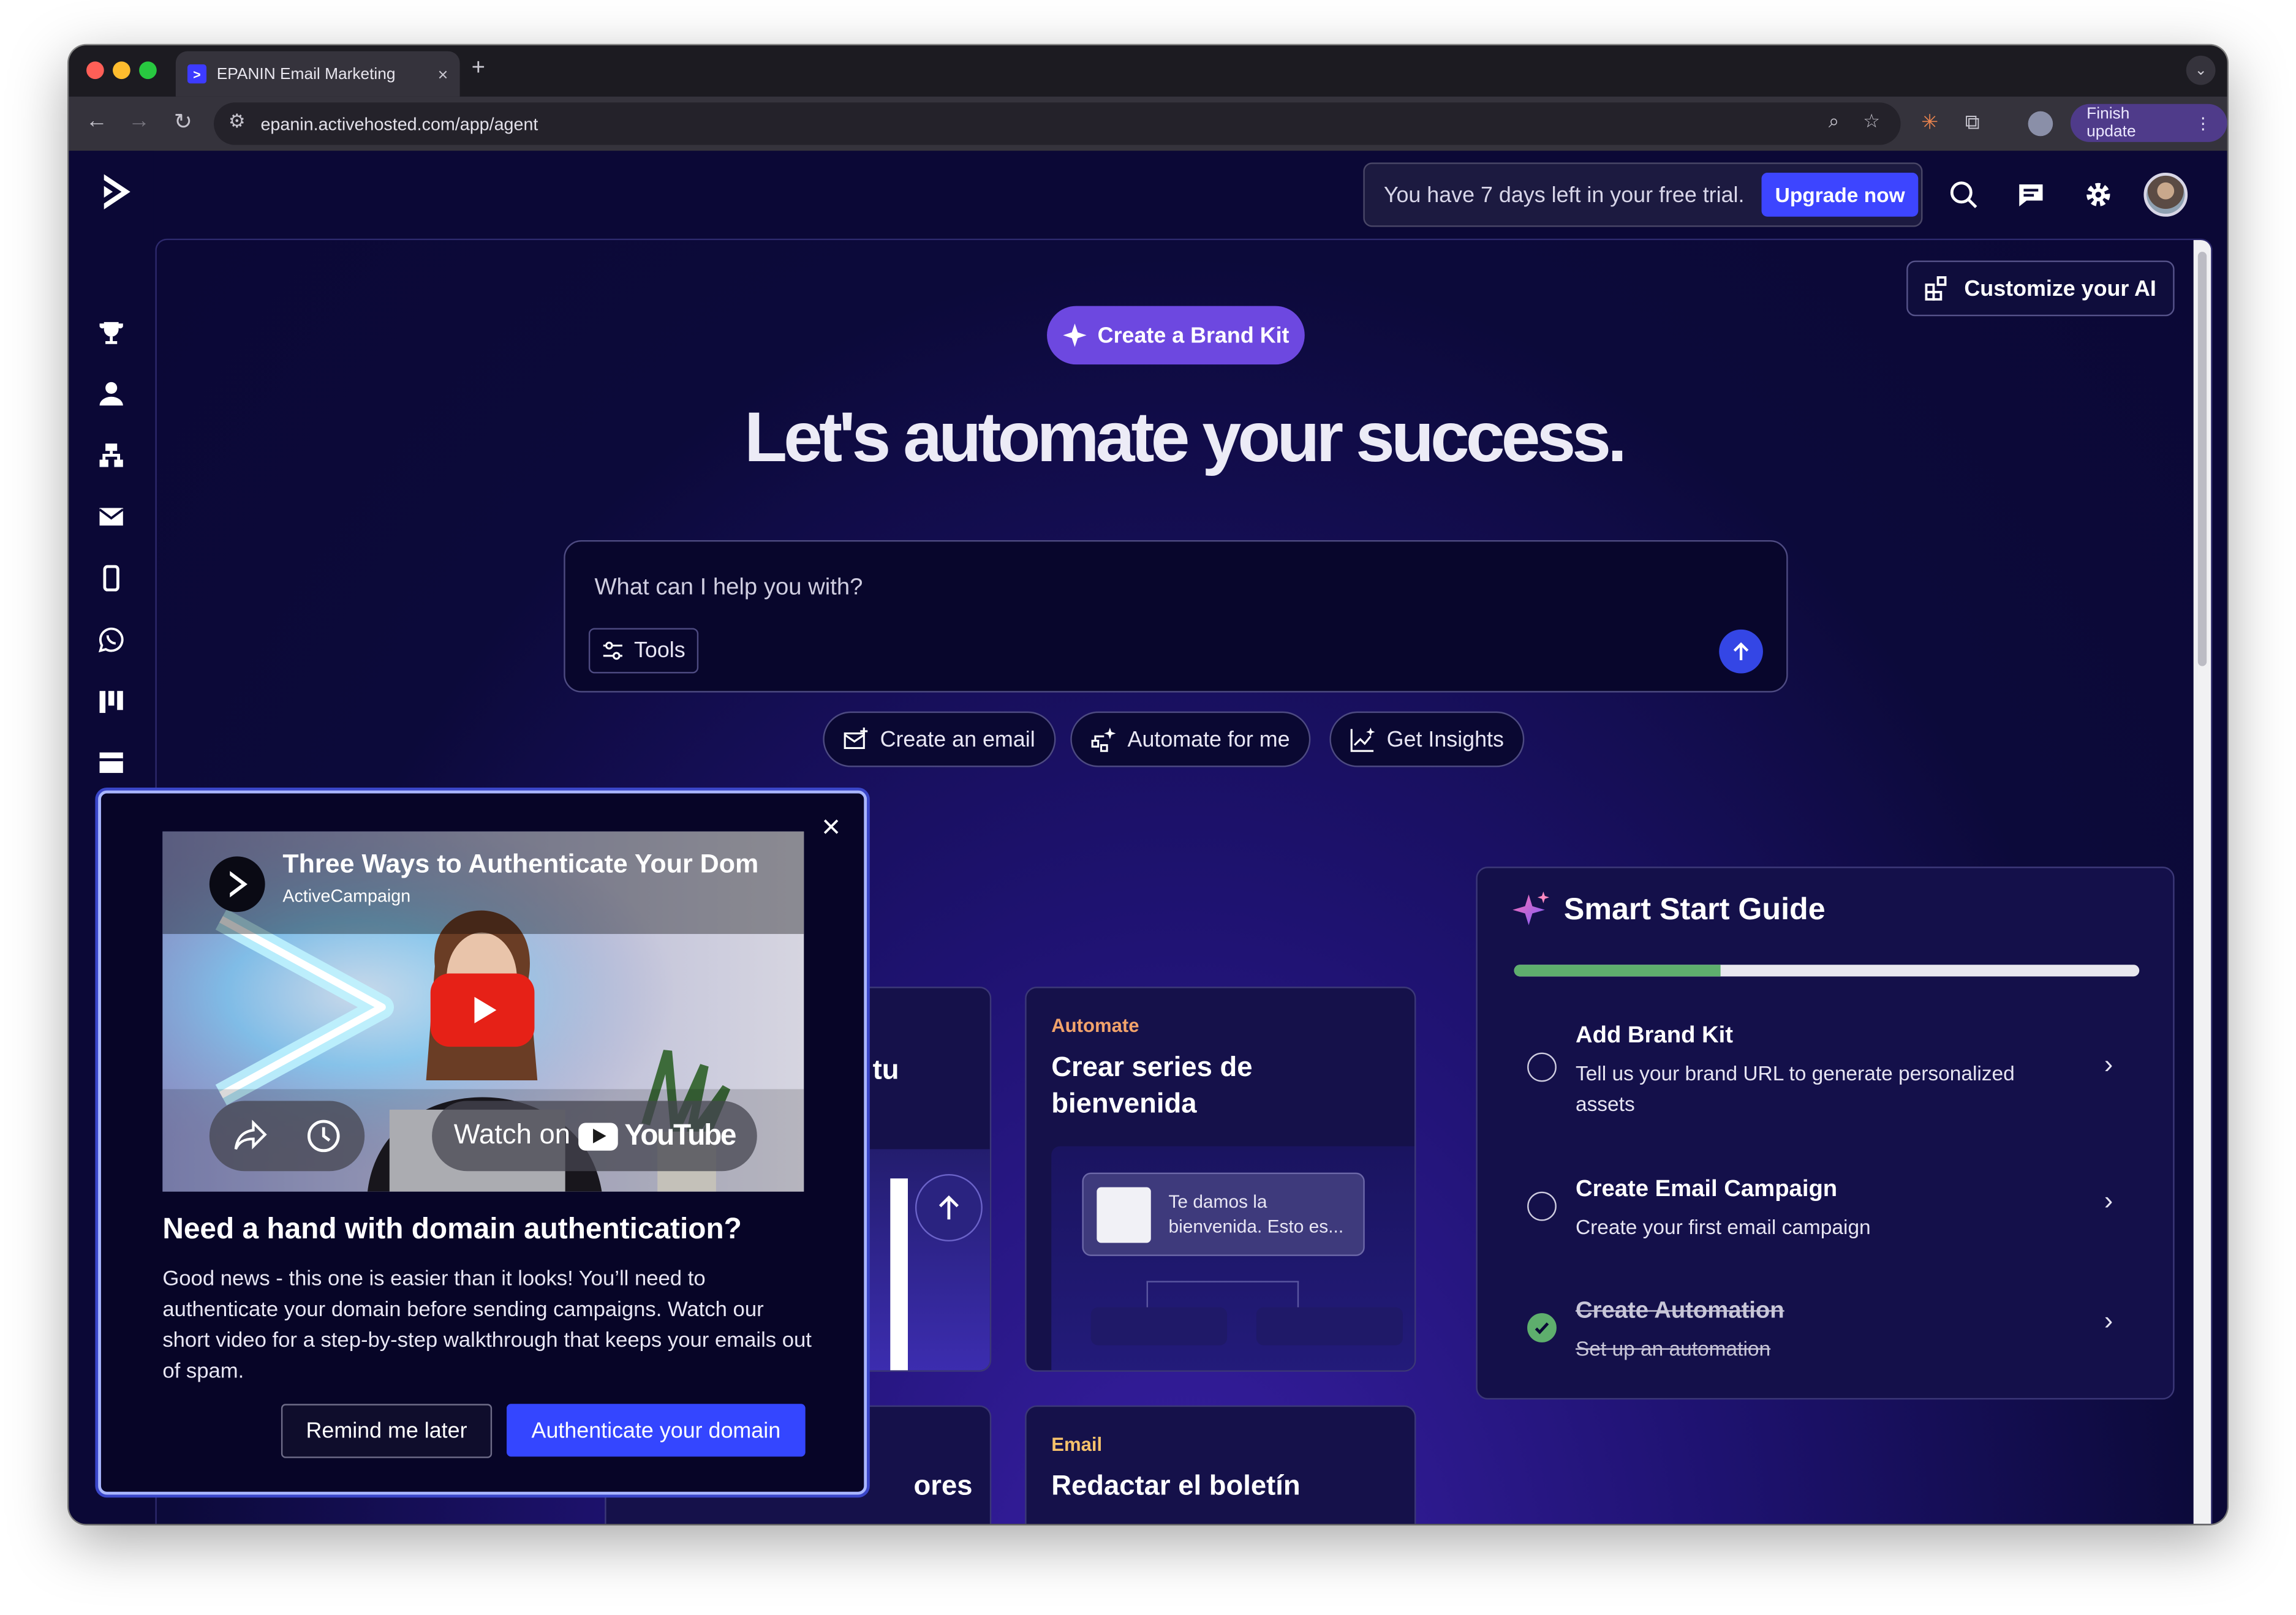 The width and height of the screenshot is (2296, 1615). Describe the element at coordinates (1834, 121) in the screenshot. I see `zoom-icon: ⌕` at that location.